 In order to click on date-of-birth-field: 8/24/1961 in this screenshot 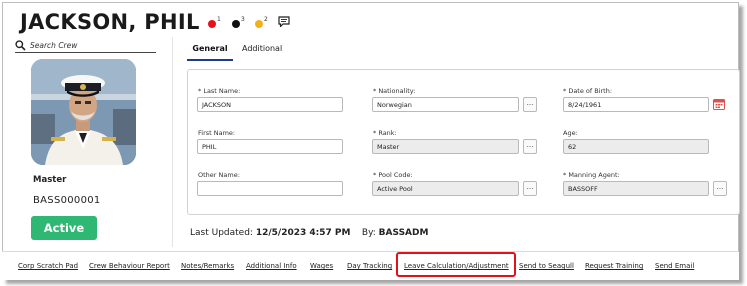, I will do `click(636, 104)`.